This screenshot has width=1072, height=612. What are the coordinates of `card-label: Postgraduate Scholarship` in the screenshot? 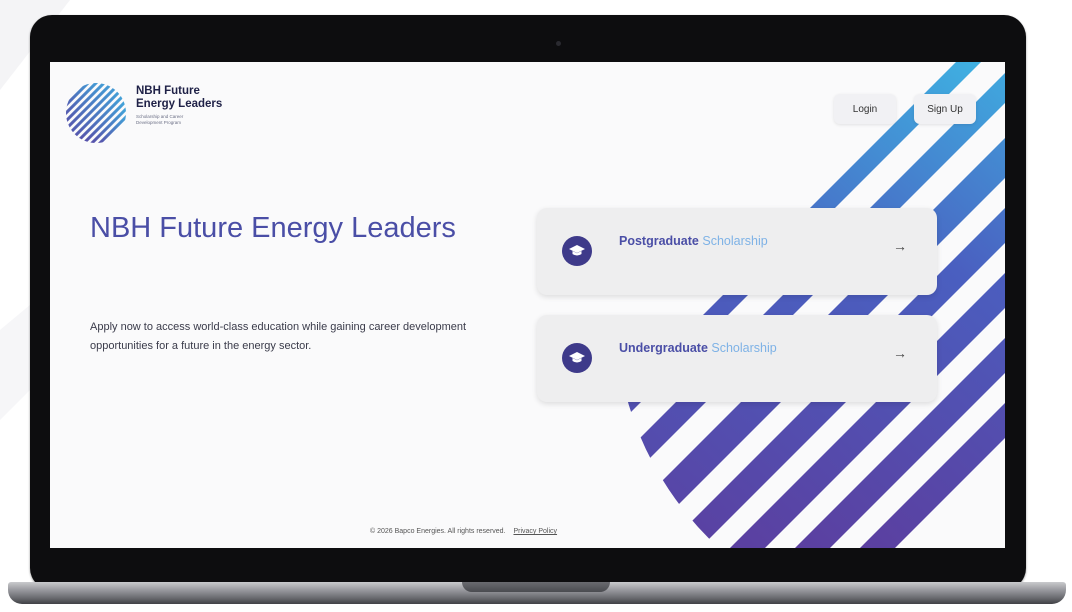 It's located at (693, 241).